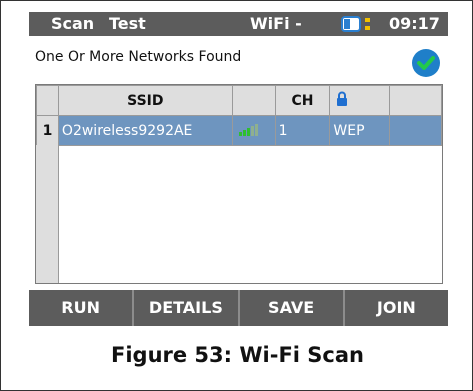 The width and height of the screenshot is (473, 391). What do you see at coordinates (47, 214) in the screenshot?
I see `row-number-strip` at bounding box center [47, 214].